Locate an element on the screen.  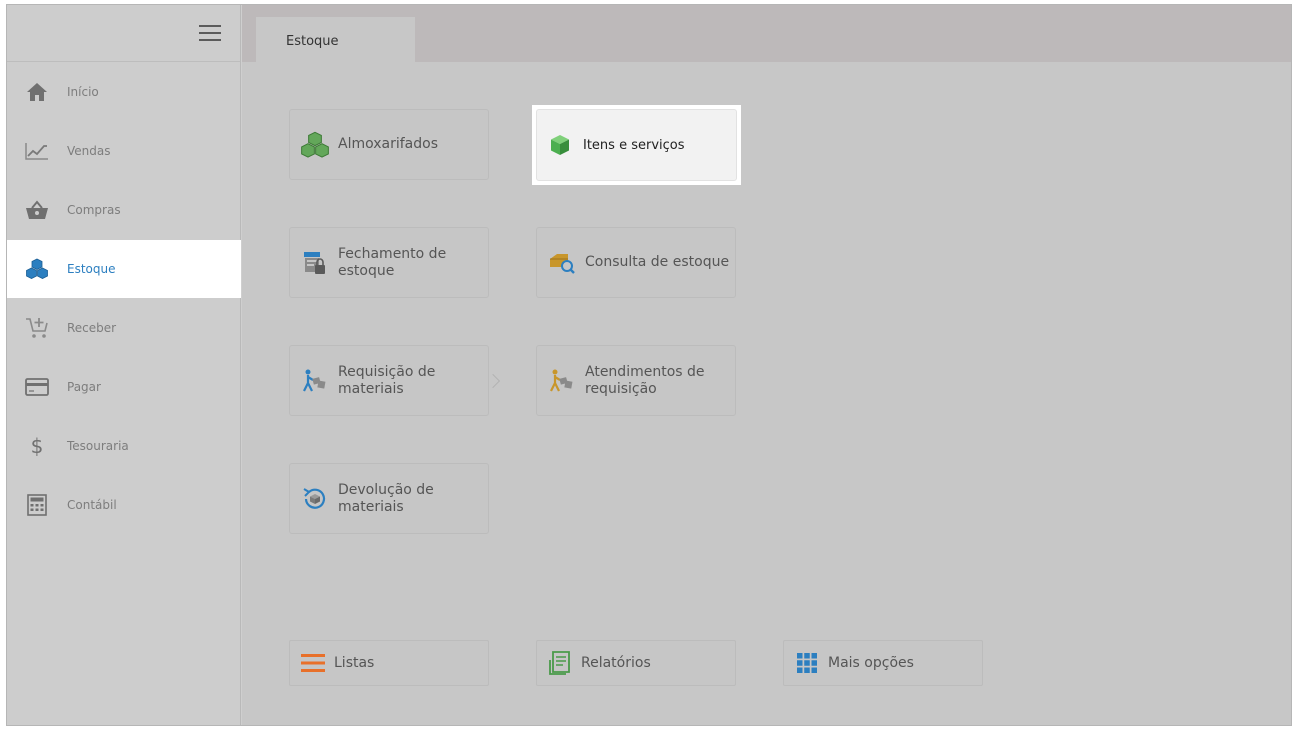
sidebar-item-receber: Receber is located at coordinates (124, 328).